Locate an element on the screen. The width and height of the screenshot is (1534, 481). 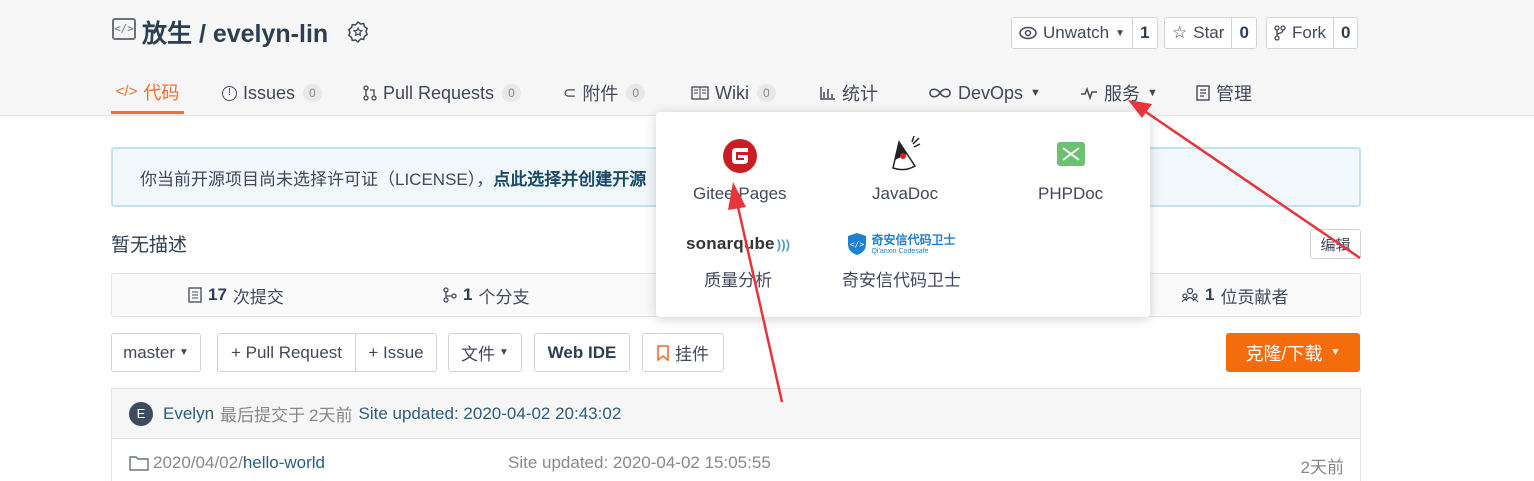
widget-label: 挂件 is located at coordinates (692, 354).